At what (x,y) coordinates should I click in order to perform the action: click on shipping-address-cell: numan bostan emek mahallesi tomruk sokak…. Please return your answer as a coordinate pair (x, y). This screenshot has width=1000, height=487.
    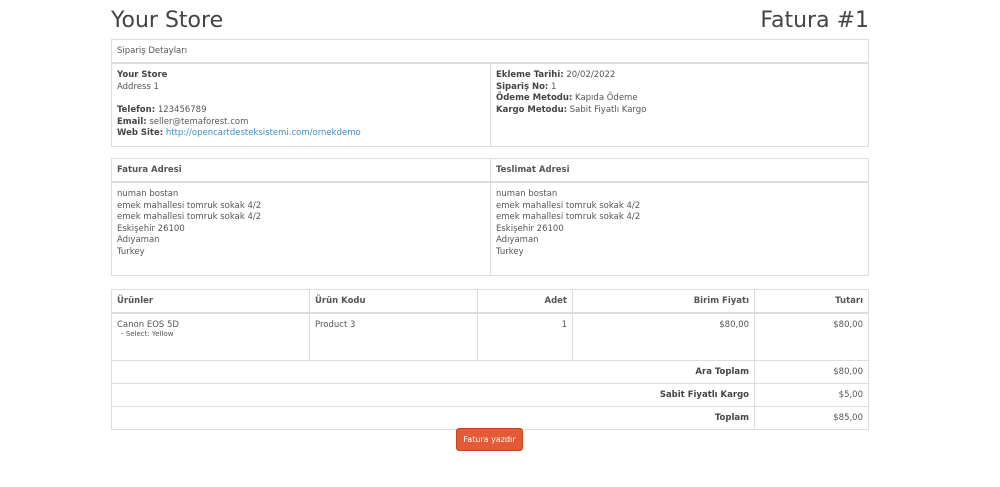
    Looking at the image, I should click on (679, 228).